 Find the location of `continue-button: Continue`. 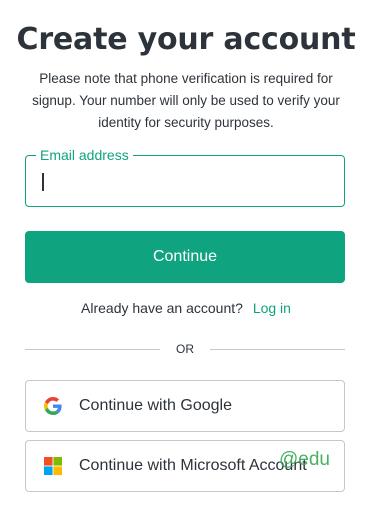

continue-button: Continue is located at coordinates (185, 257).